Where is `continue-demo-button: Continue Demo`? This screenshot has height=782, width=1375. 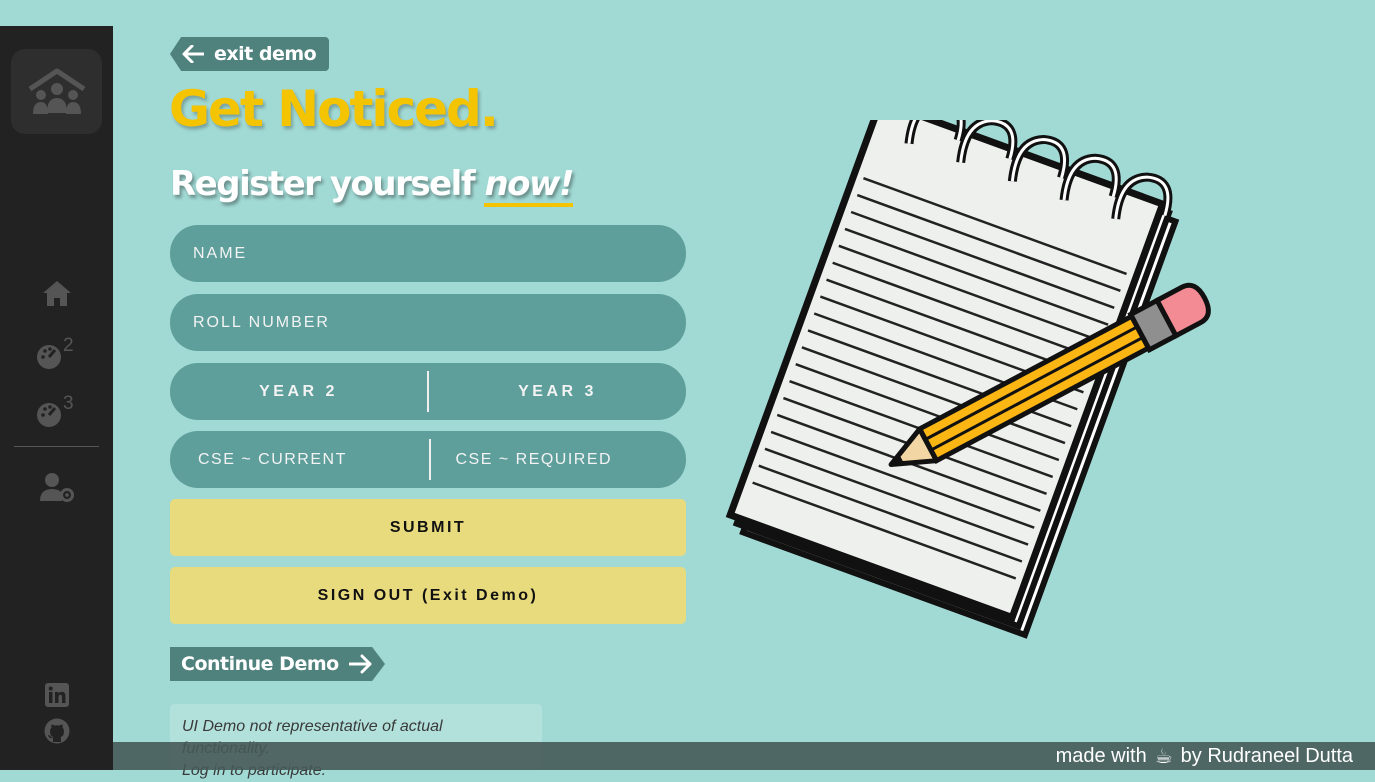
continue-demo-button: Continue Demo is located at coordinates (277, 664).